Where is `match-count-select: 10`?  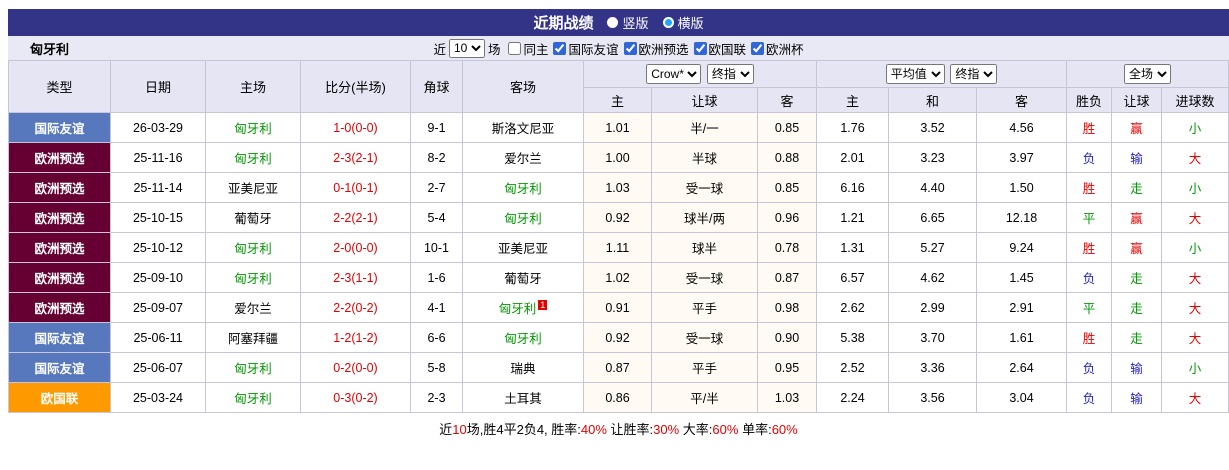 match-count-select: 10 is located at coordinates (466, 48).